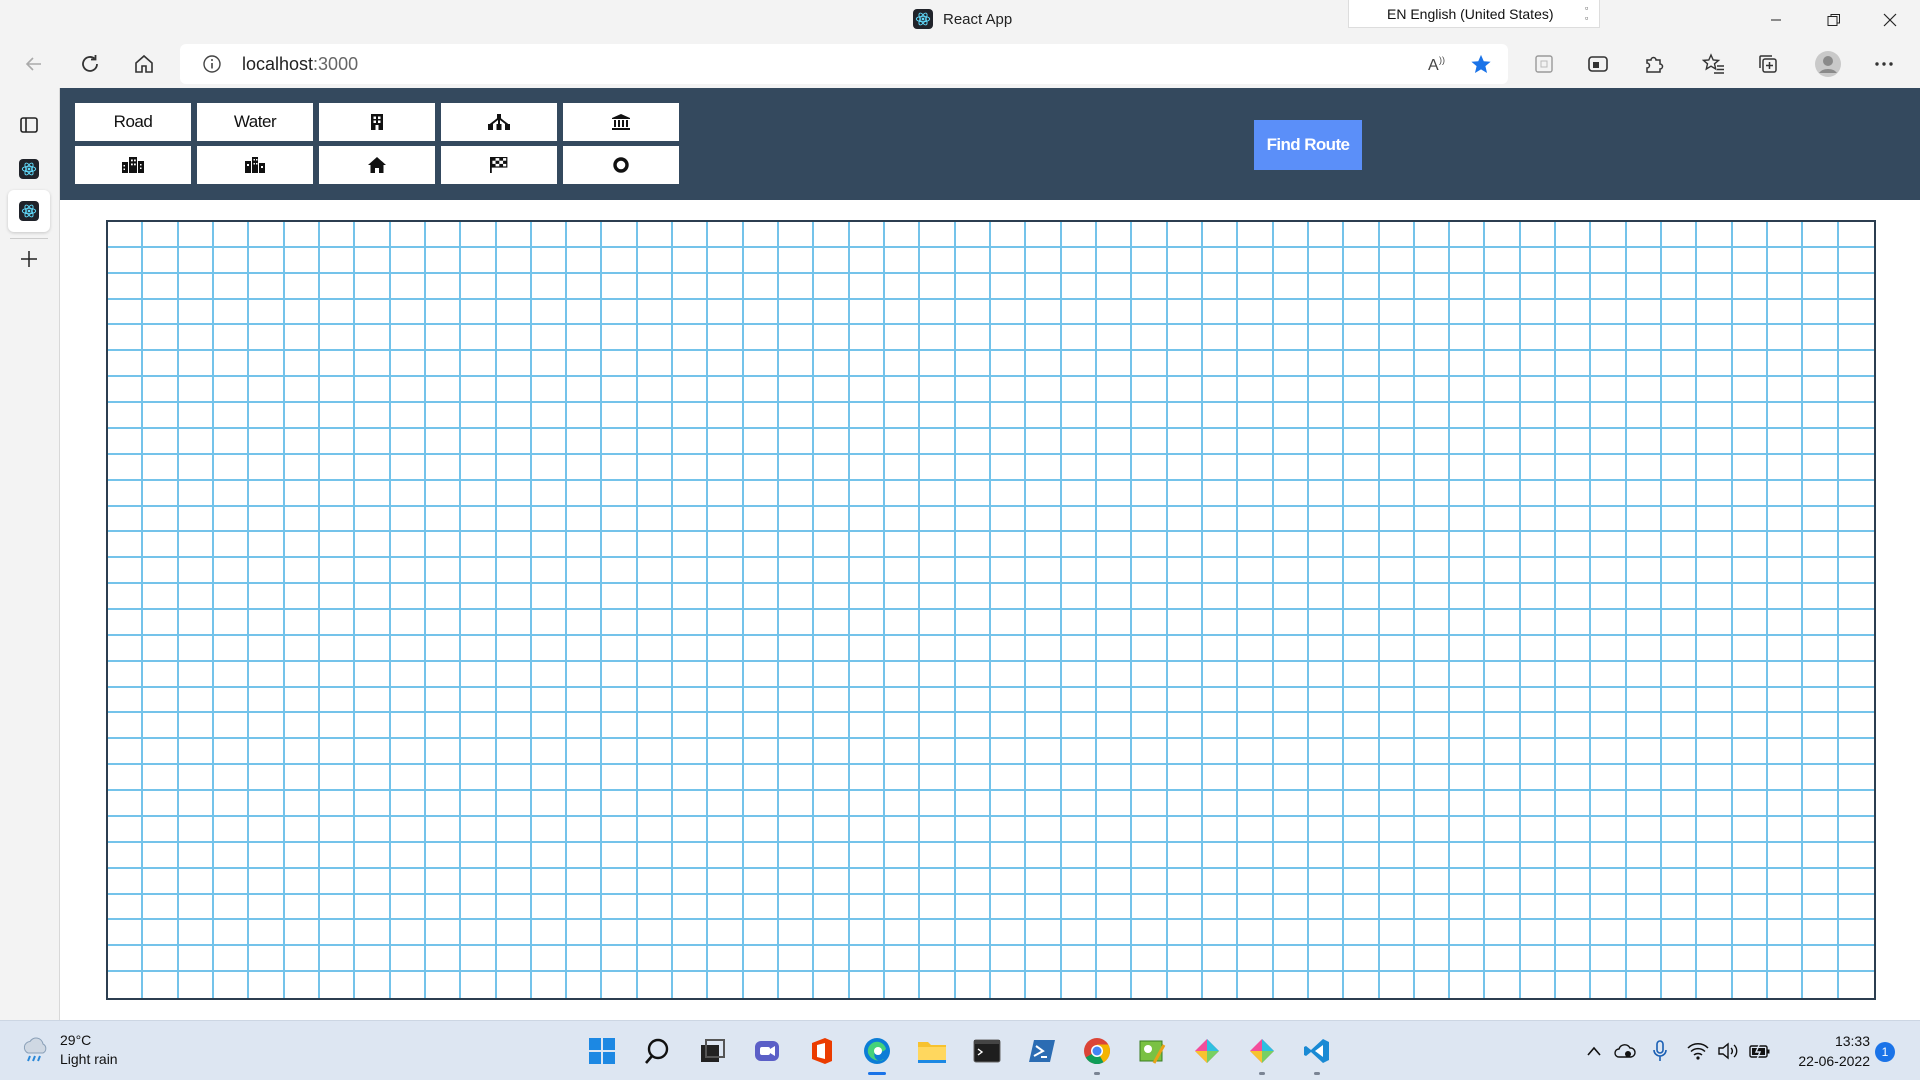 This screenshot has height=1080, width=1920. What do you see at coordinates (1654, 64) in the screenshot?
I see `extensions-button` at bounding box center [1654, 64].